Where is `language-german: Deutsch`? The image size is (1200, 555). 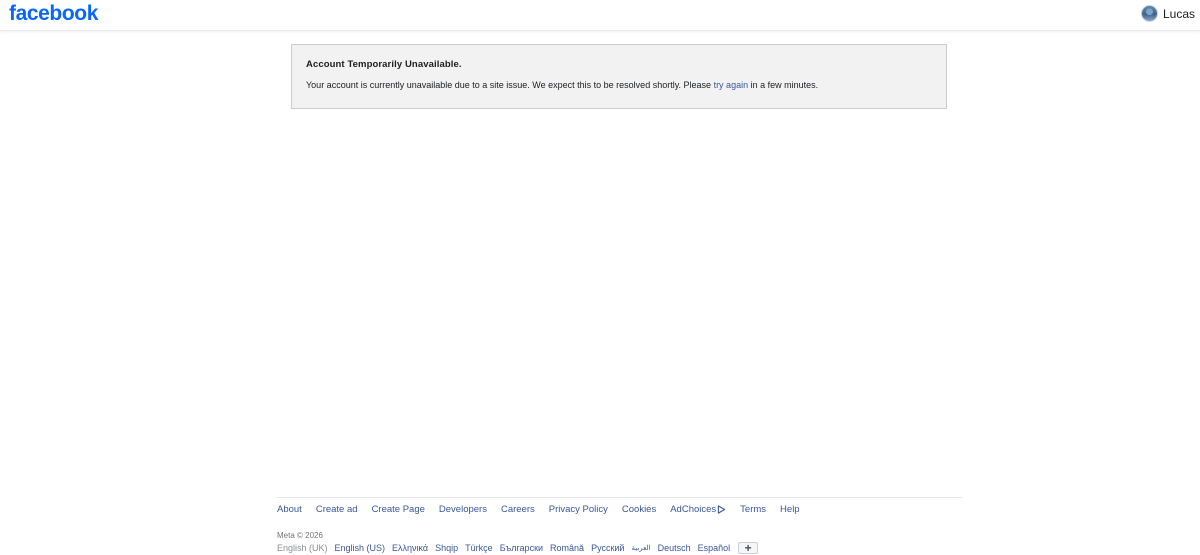
language-german: Deutsch is located at coordinates (674, 548).